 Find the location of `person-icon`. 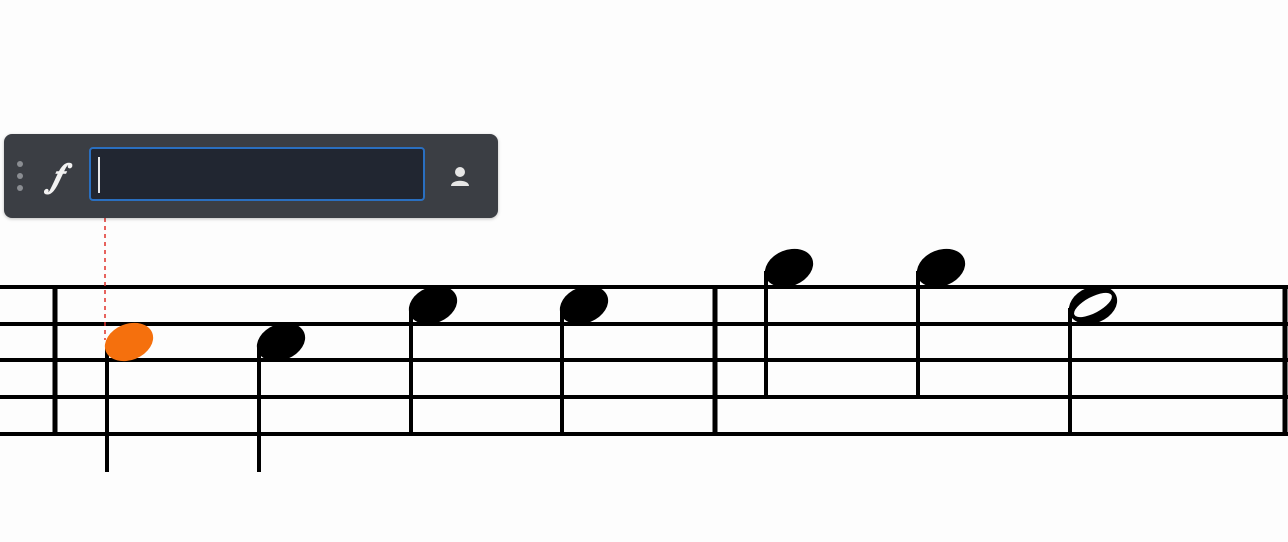

person-icon is located at coordinates (460, 176).